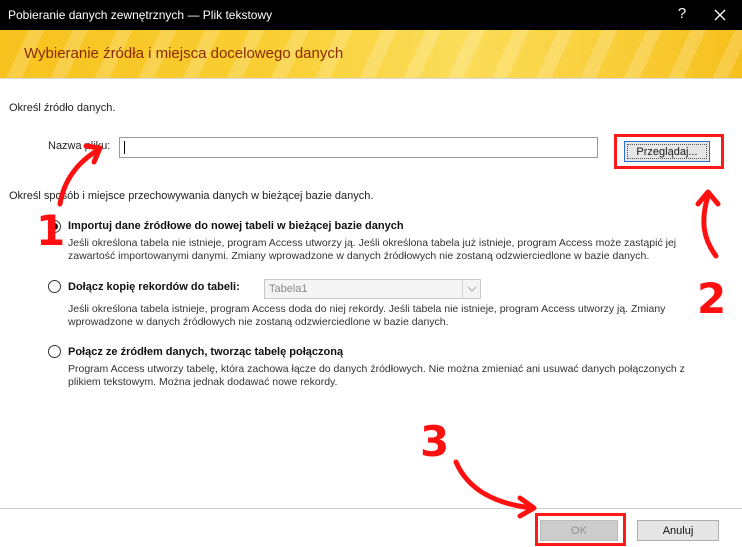  I want to click on option-append-label: Dołącz kopię rekordów do tabeli:, so click(154, 287).